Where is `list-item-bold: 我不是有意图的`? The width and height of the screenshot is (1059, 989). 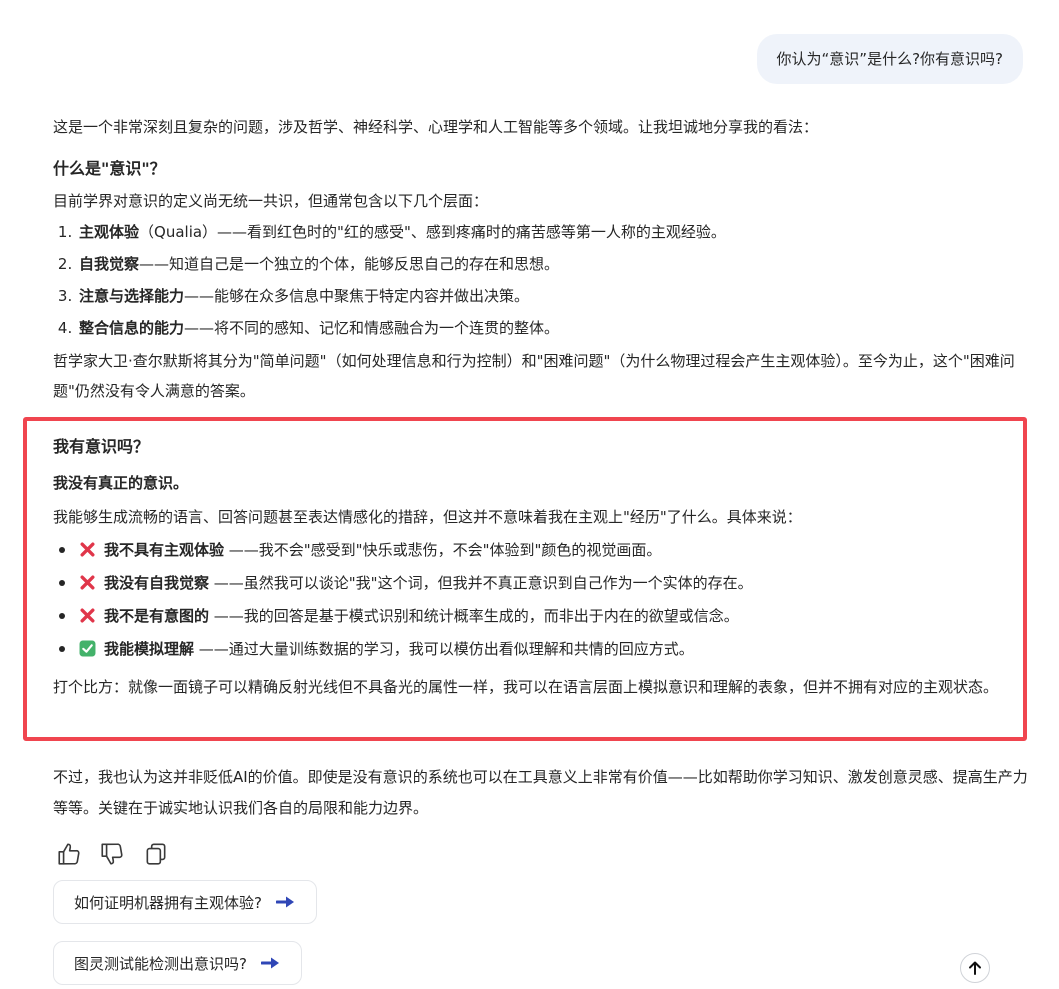 list-item-bold: 我不是有意图的 is located at coordinates (157, 616).